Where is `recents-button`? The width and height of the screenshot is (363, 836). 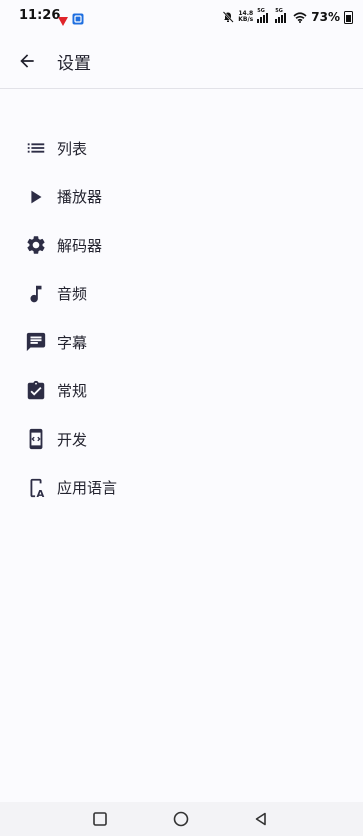
recents-button is located at coordinates (100, 819).